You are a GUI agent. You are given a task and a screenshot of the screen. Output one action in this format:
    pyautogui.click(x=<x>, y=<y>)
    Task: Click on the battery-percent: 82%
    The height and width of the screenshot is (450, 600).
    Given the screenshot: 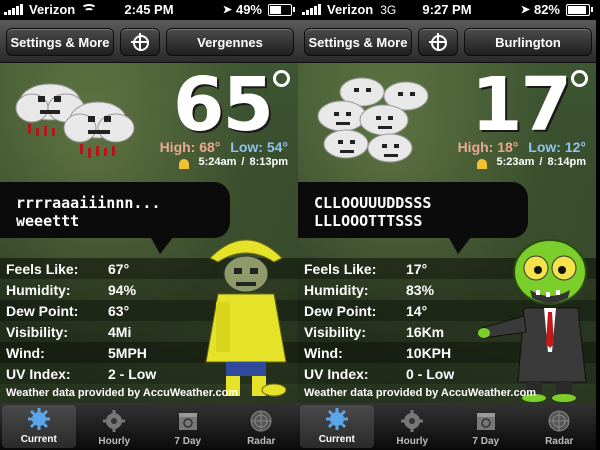 What is the action you would take?
    pyautogui.click(x=546, y=9)
    